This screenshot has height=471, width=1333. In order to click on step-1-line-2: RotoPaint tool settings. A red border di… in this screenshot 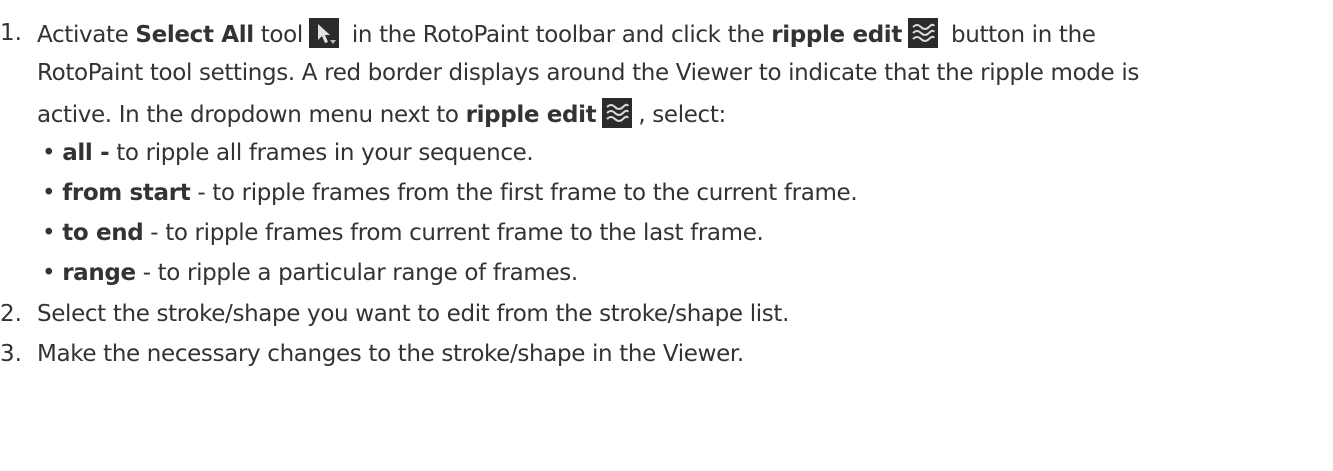, I will do `click(588, 73)`.